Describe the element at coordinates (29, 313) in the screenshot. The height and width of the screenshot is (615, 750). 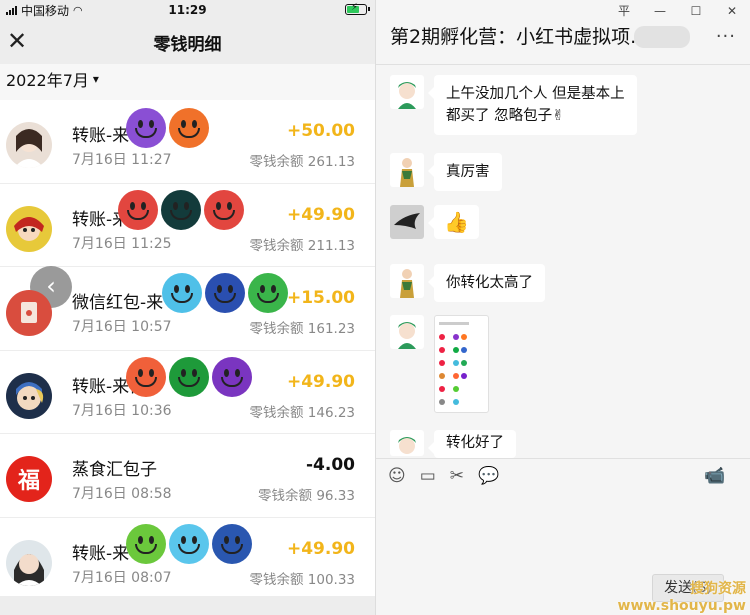
I see `red-packet-icon` at that location.